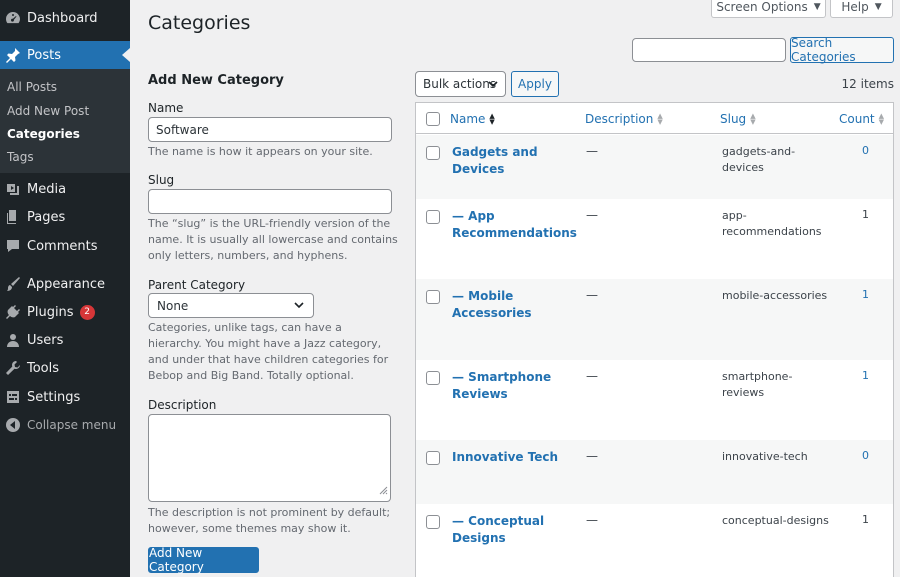 The image size is (900, 577). Describe the element at coordinates (20, 157) in the screenshot. I see `submenu-tags: Tags` at that location.